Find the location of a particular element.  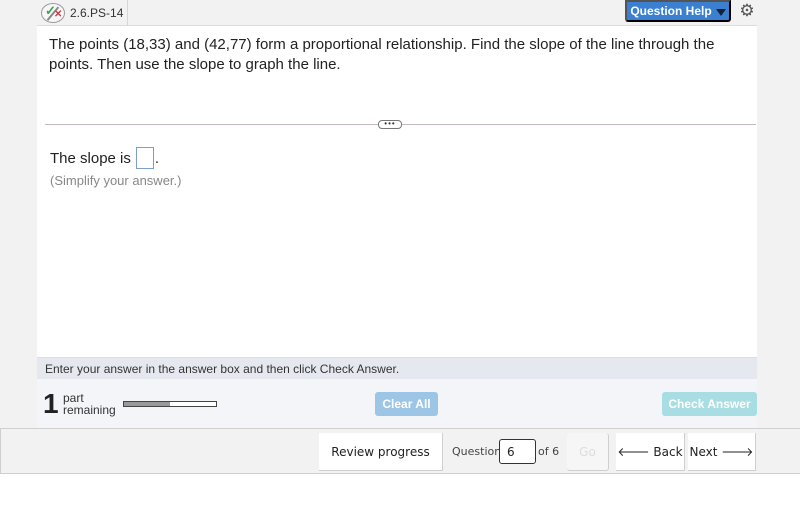

parts-count: 1 is located at coordinates (51, 403).